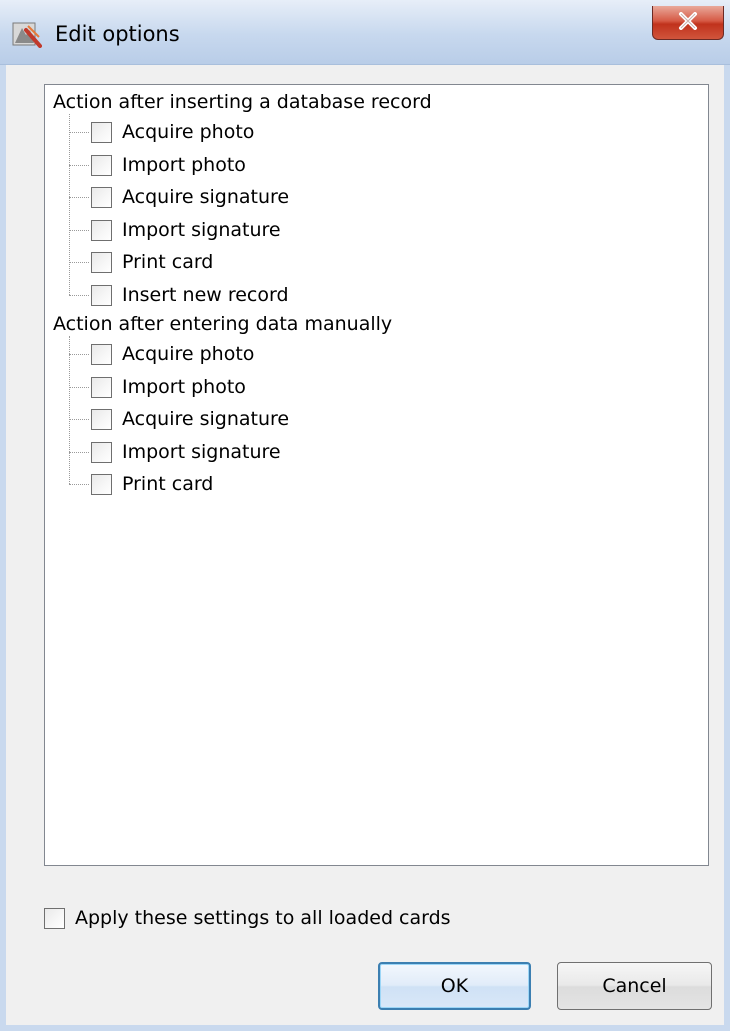 The height and width of the screenshot is (1031, 730). I want to click on apply-all-label: Apply these settings to all loaded cards, so click(263, 918).